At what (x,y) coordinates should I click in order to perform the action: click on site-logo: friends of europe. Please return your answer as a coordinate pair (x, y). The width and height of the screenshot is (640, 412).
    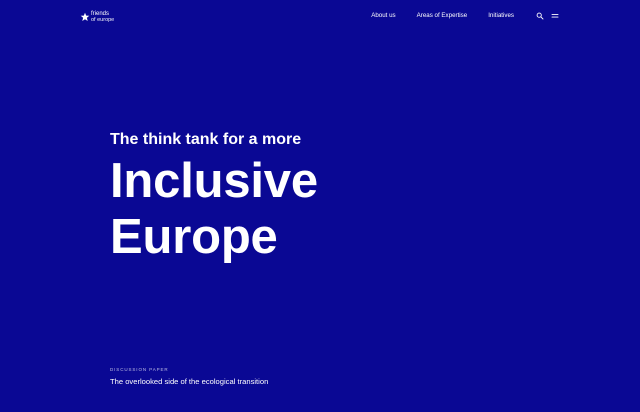
    Looking at the image, I should click on (100, 17).